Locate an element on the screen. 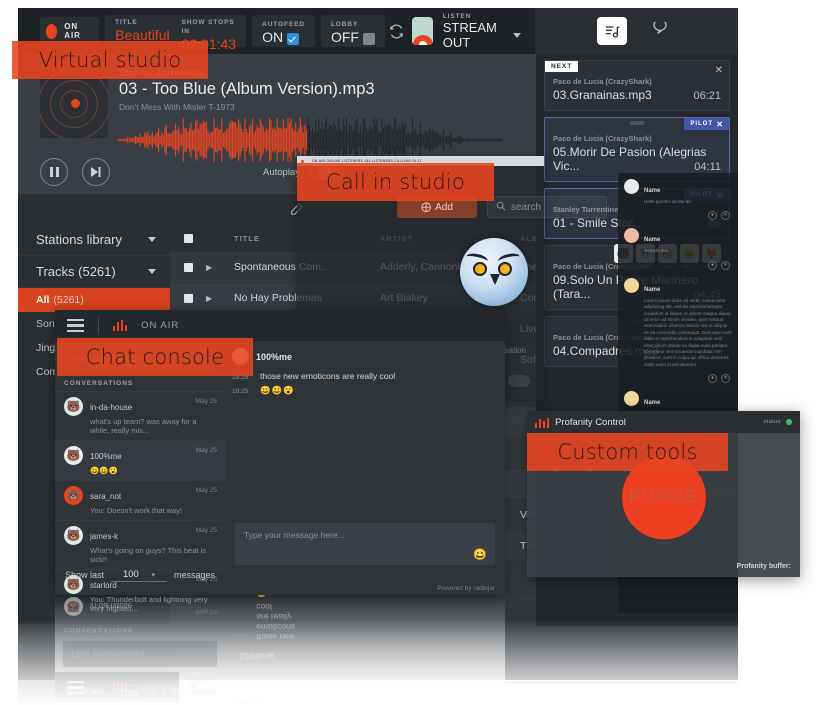  chat-console-toolbar: ON AIR is located at coordinates (280, 325).